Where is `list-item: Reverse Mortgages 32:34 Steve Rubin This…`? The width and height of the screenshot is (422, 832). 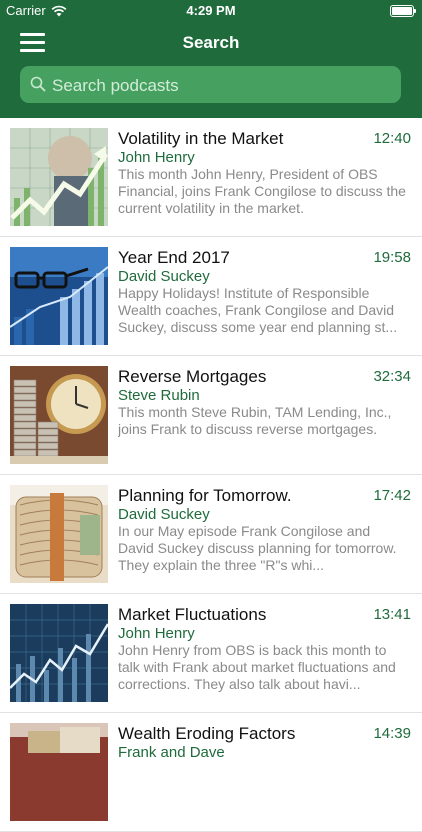
list-item: Reverse Mortgages 32:34 Steve Rubin This… is located at coordinates (211, 415).